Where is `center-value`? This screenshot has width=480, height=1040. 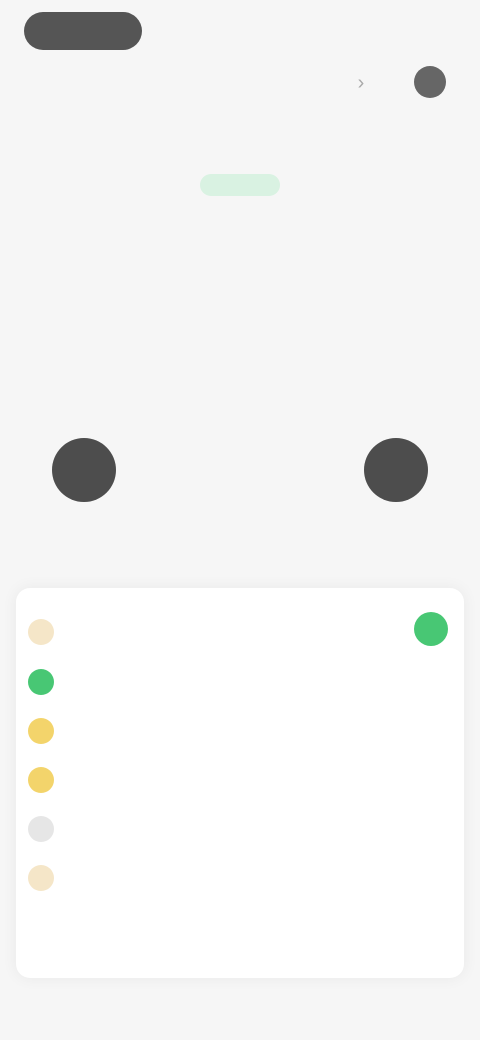 center-value is located at coordinates (240, 472).